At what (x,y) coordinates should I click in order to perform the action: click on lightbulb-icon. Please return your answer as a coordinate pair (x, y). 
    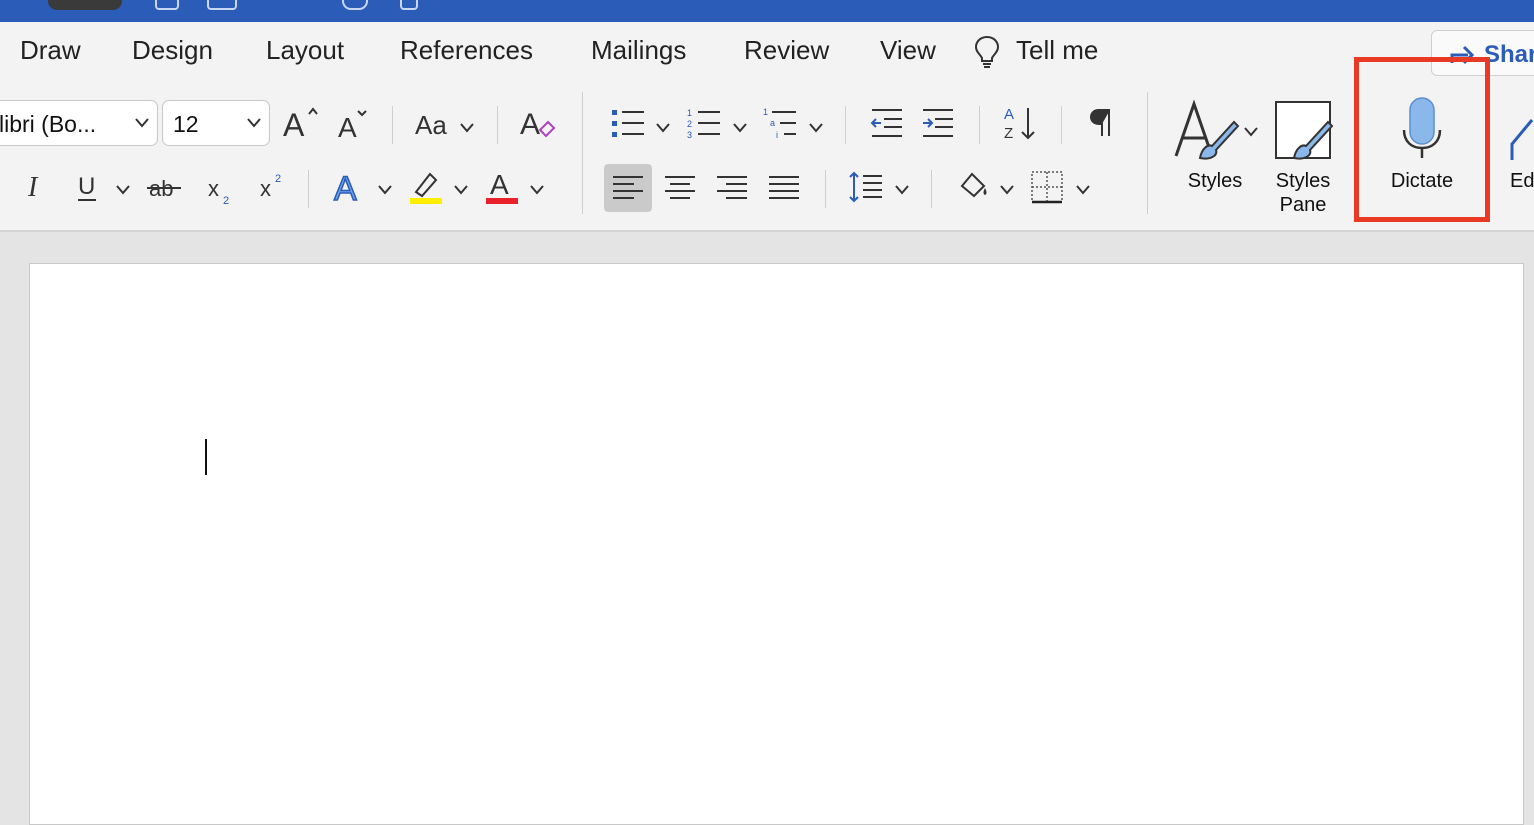
    Looking at the image, I should click on (987, 54).